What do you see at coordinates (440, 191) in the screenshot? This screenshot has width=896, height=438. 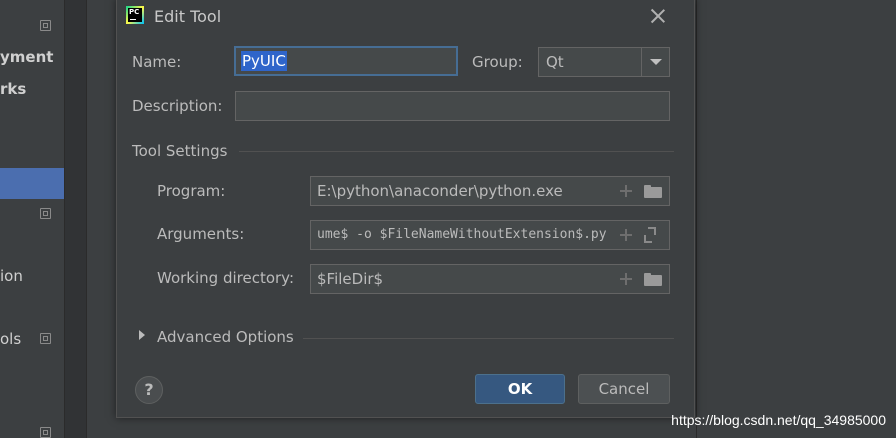 I see `program-value: E:\python\anaconder\python.exe` at bounding box center [440, 191].